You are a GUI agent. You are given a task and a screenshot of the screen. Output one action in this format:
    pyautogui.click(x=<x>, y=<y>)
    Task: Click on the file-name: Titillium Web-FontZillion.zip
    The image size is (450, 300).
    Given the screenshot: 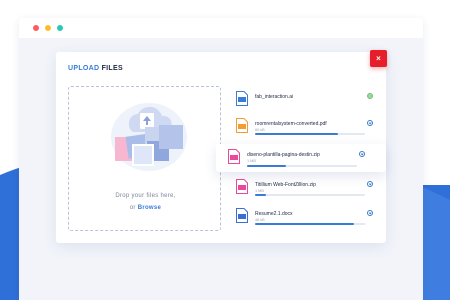 What is the action you would take?
    pyautogui.click(x=285, y=185)
    